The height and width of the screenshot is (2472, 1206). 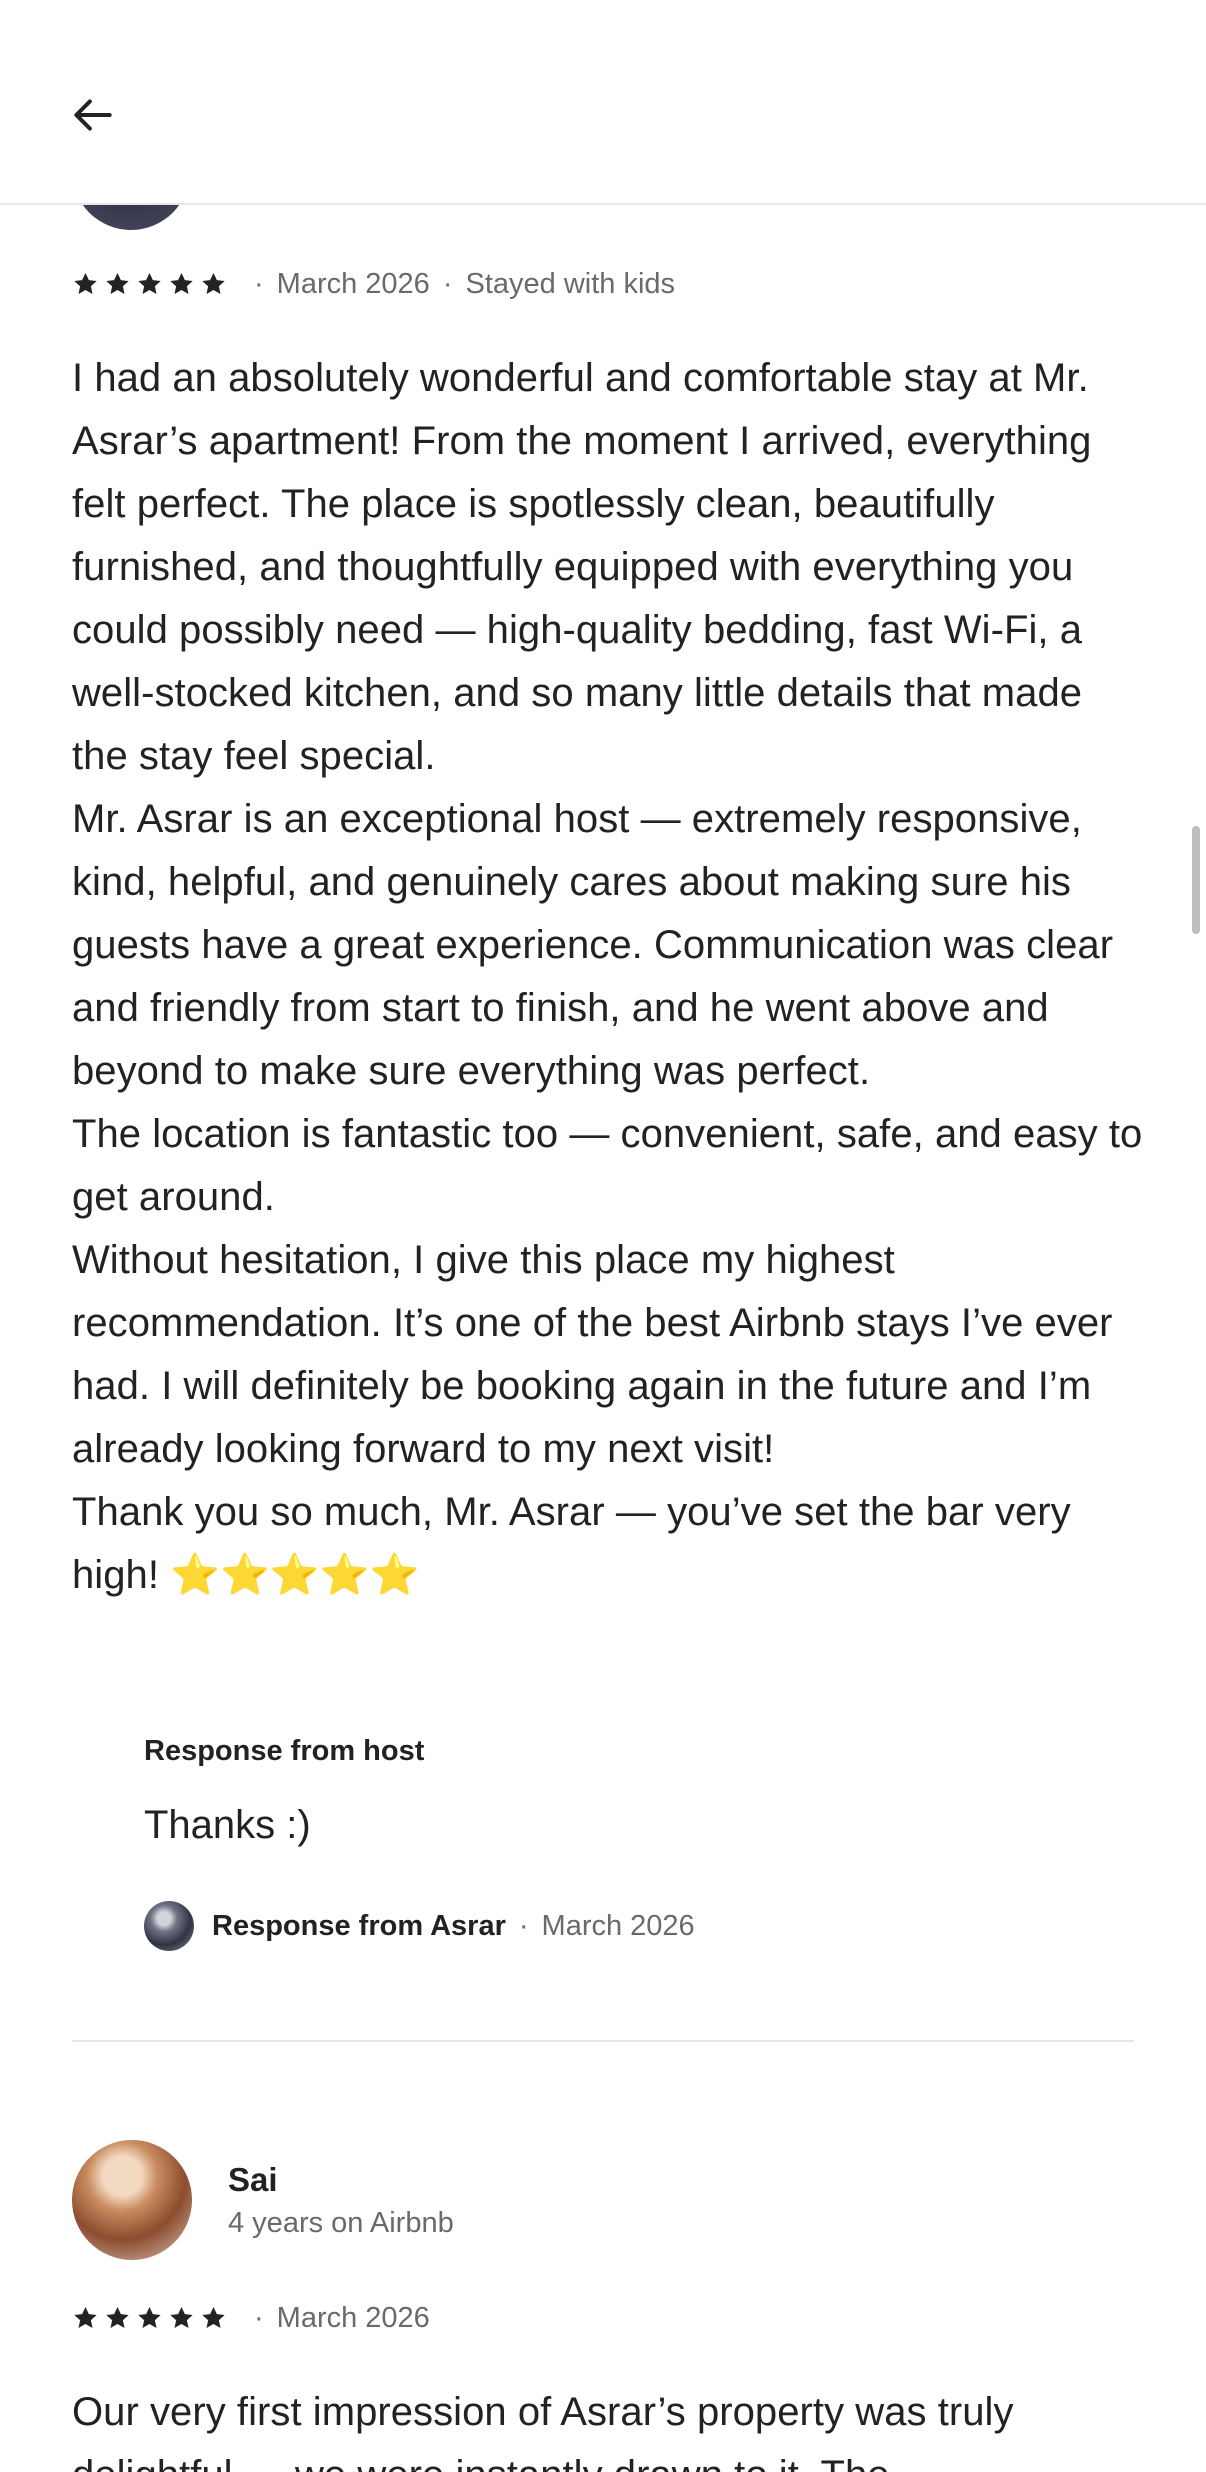 What do you see at coordinates (1196, 880) in the screenshot?
I see `scrollbar` at bounding box center [1196, 880].